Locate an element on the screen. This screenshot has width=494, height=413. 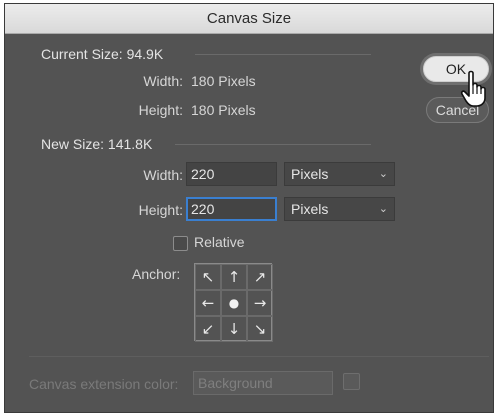
new-width-label: Width: is located at coordinates (163, 175).